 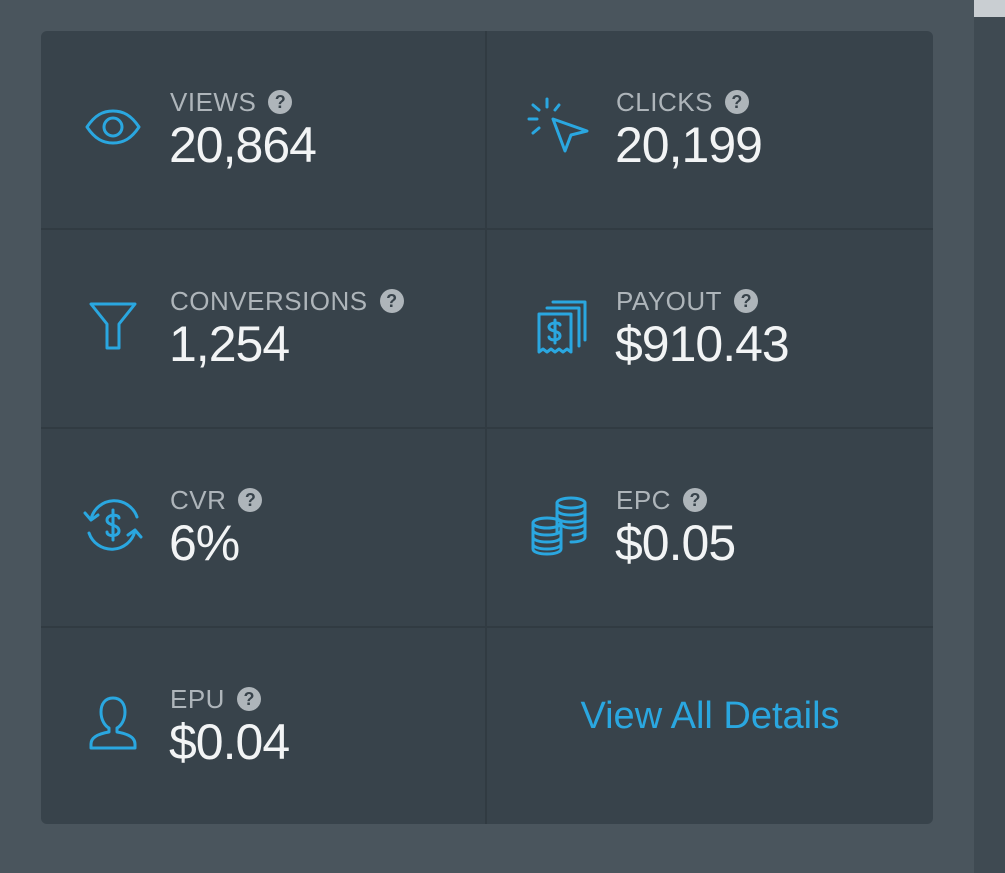 I want to click on stat-label: EPC, so click(x=643, y=500).